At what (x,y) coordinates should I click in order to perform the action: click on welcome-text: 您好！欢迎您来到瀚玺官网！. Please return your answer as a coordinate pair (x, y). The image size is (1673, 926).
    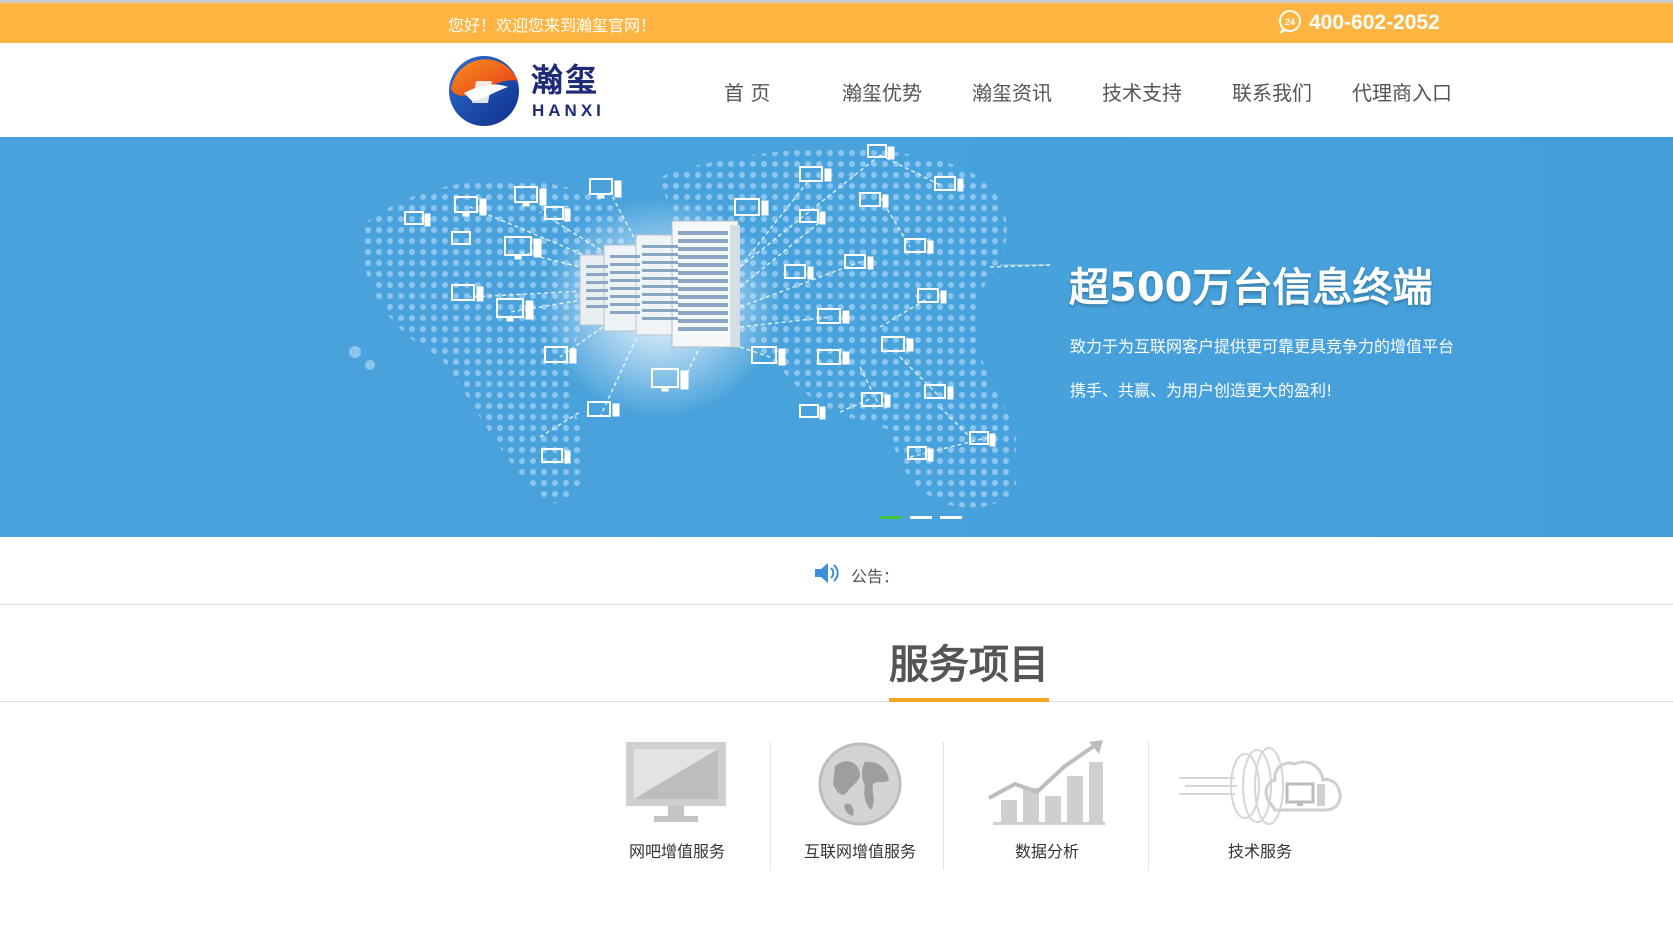
    Looking at the image, I should click on (552, 25).